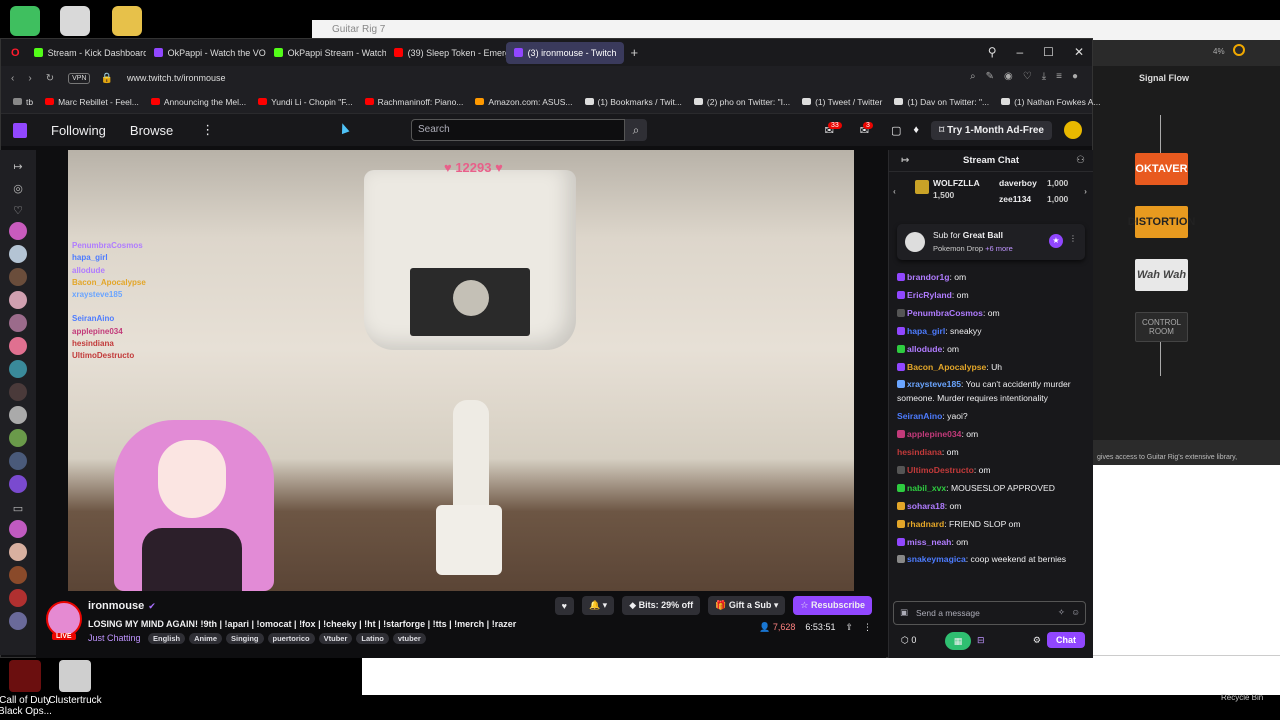  I want to click on tag: vtuber, so click(409, 638).